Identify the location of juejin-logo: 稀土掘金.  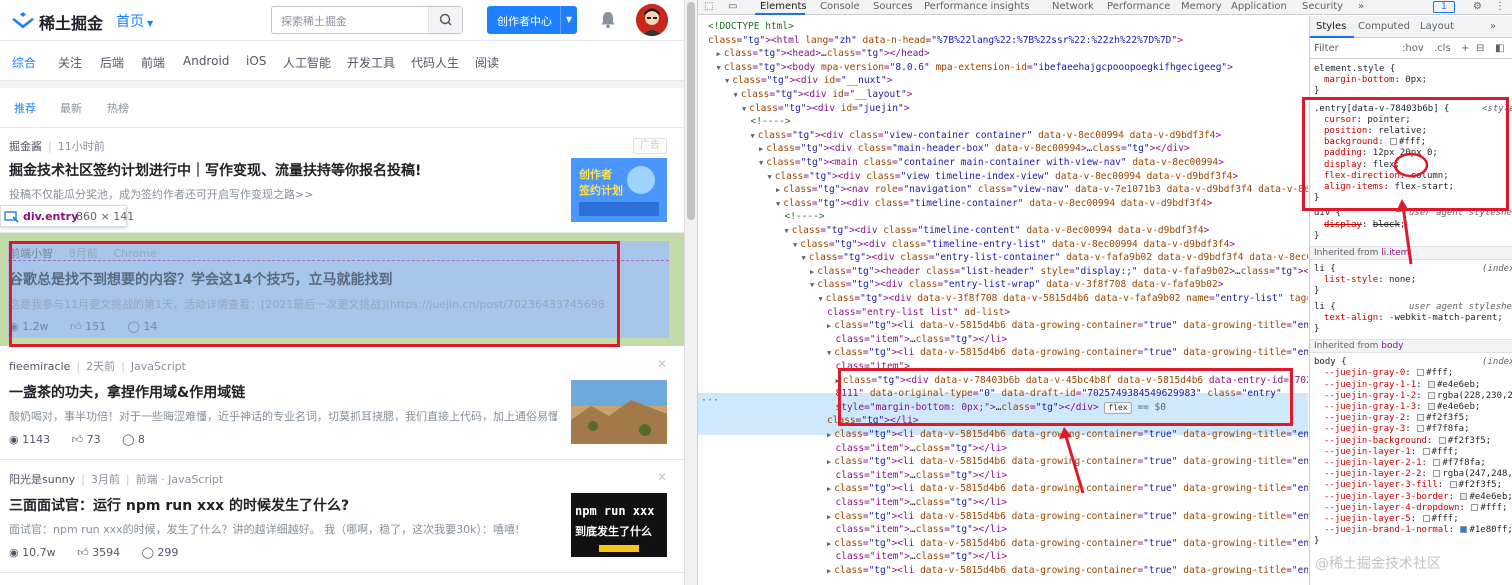
(57, 21).